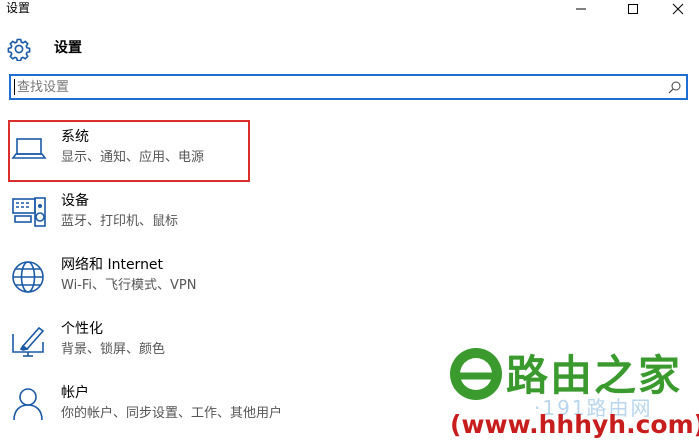  I want to click on item-subtitle: 背景、锁屏、颜色, so click(113, 349).